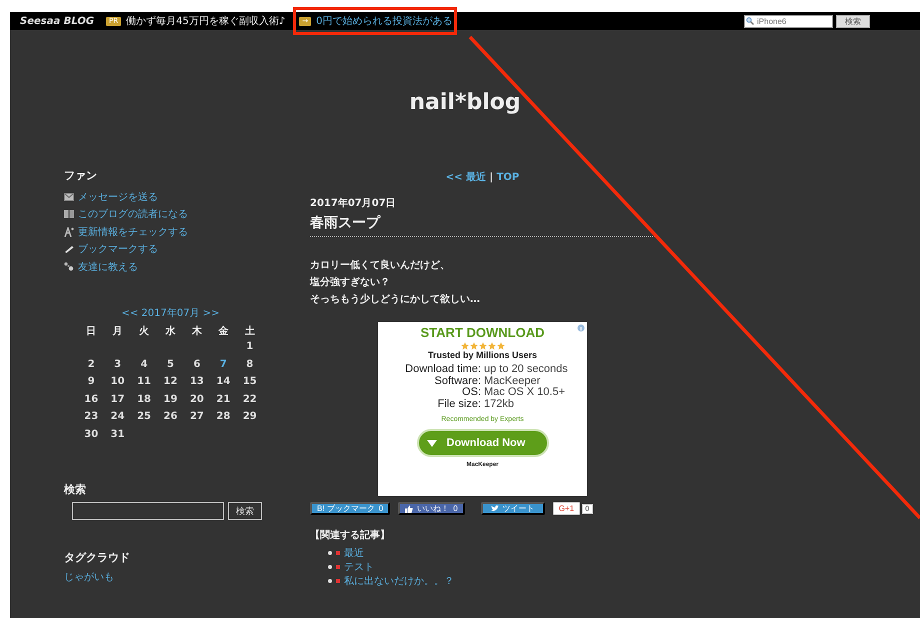 Image resolution: width=920 pixels, height=618 pixels. What do you see at coordinates (81, 175) in the screenshot?
I see `section-heading: ファン` at bounding box center [81, 175].